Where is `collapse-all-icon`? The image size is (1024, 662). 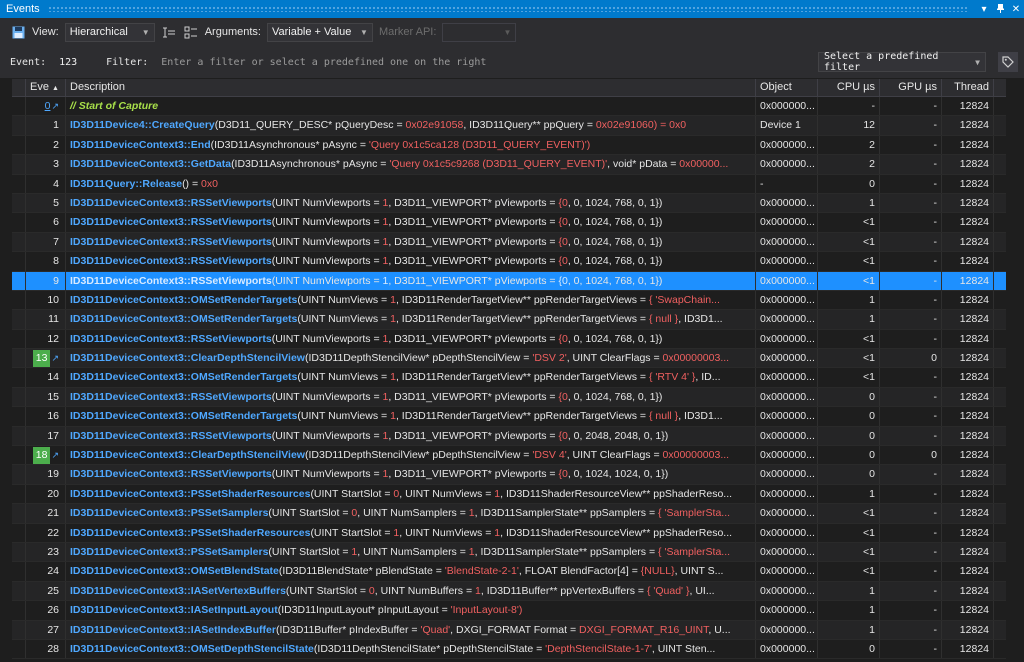
collapse-all-icon is located at coordinates (169, 32).